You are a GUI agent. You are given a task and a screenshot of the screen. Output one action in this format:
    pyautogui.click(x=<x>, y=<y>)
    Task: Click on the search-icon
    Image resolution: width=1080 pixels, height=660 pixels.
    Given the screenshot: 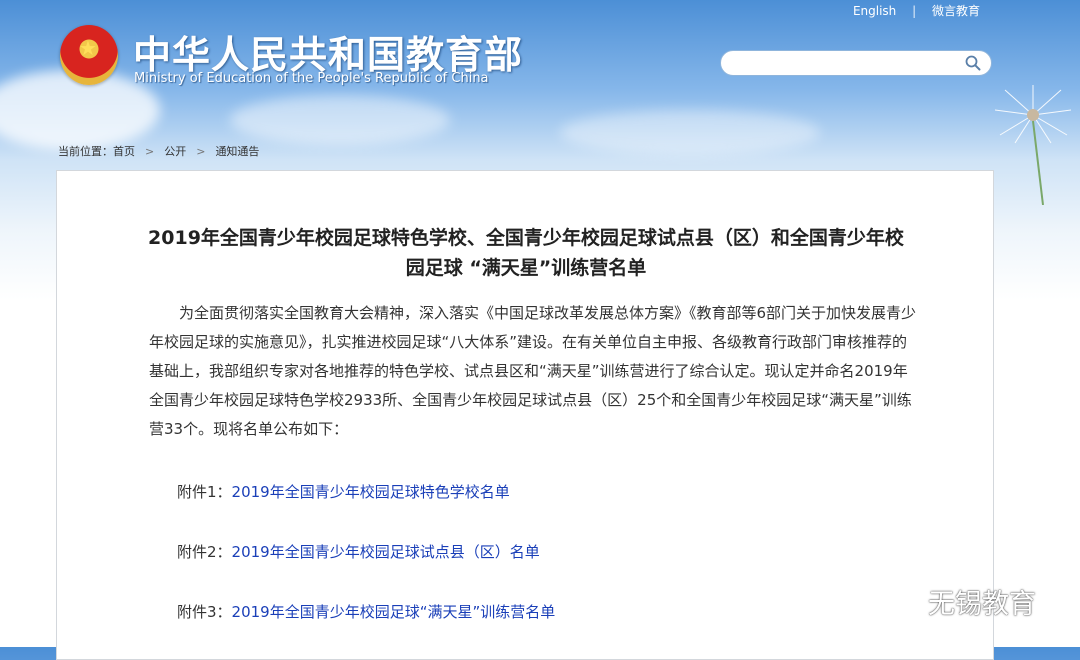 What is the action you would take?
    pyautogui.click(x=973, y=63)
    